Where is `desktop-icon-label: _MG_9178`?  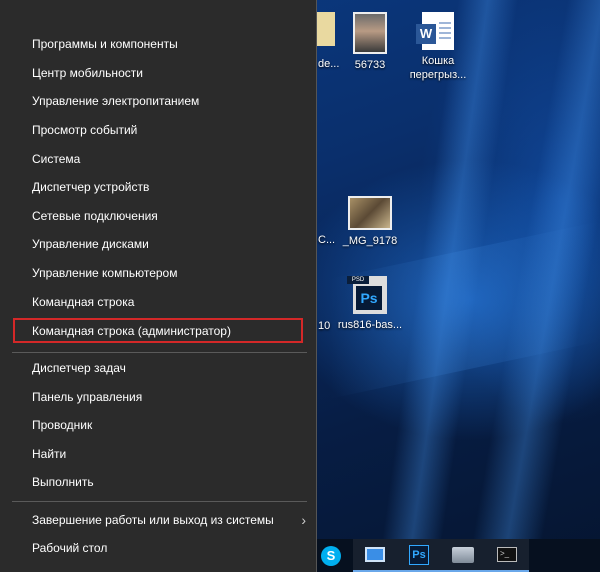 desktop-icon-label: _MG_9178 is located at coordinates (370, 241).